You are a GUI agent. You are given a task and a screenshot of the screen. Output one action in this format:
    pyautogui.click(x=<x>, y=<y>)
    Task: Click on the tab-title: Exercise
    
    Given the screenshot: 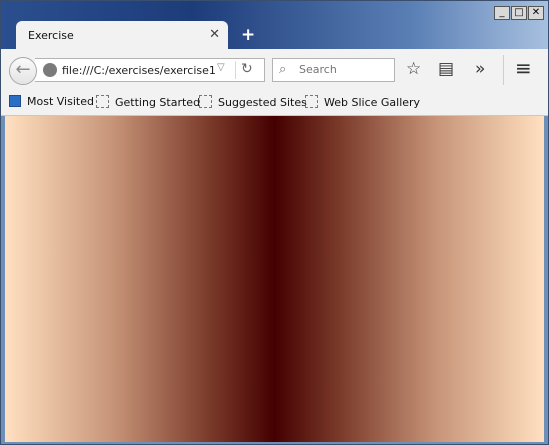 What is the action you would take?
    pyautogui.click(x=51, y=35)
    